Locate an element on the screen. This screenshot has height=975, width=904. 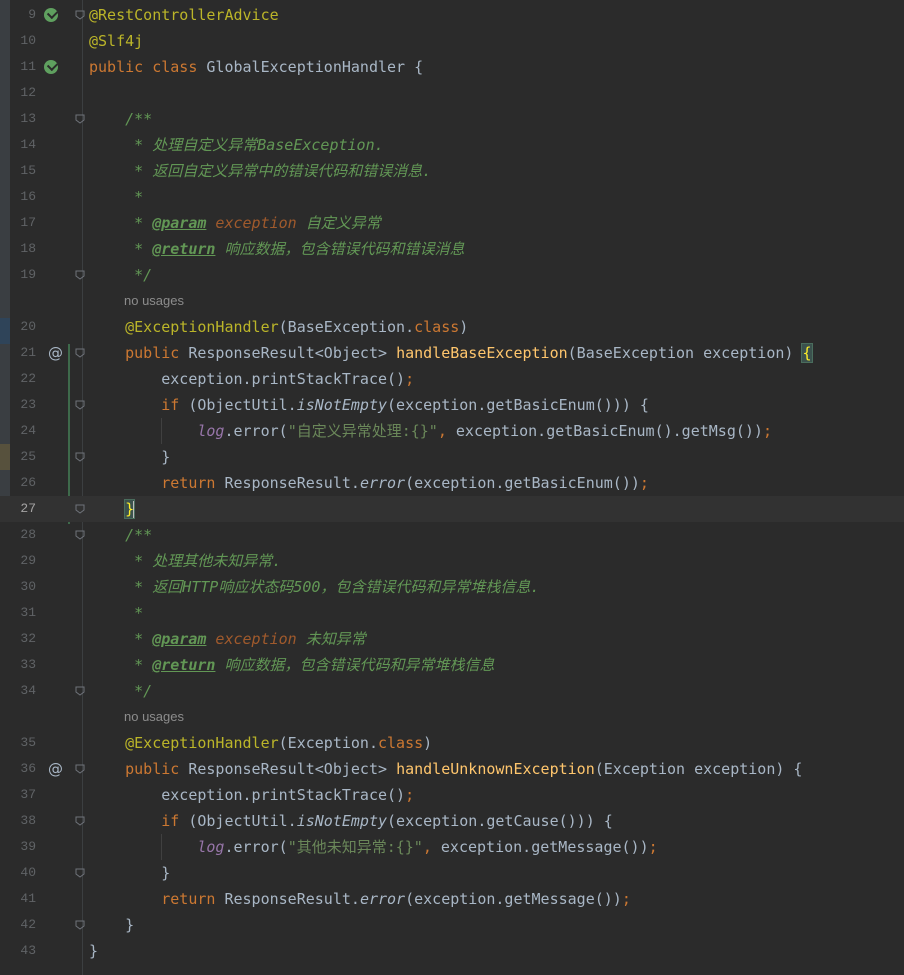
line-number: 20 is located at coordinates (23, 327).